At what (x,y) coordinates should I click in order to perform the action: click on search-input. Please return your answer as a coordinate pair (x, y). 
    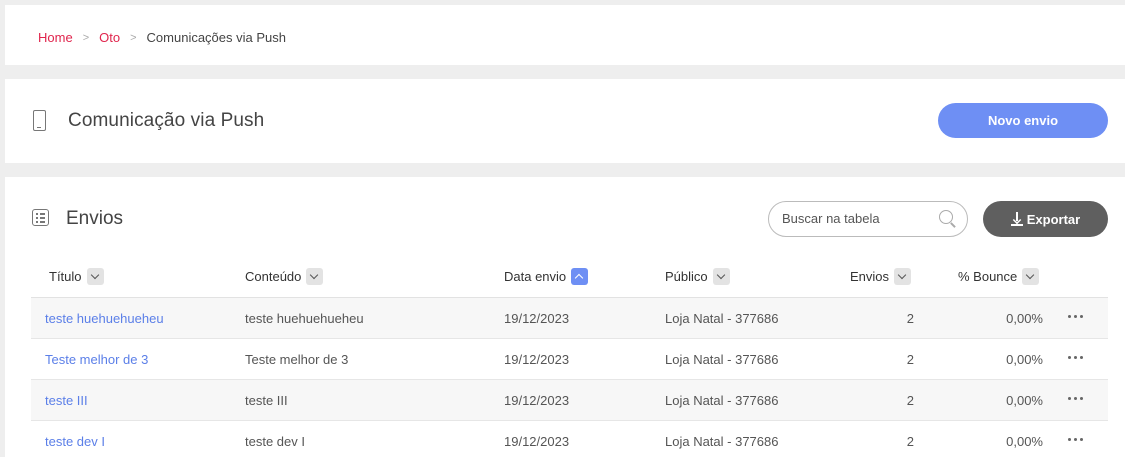
    Looking at the image, I should click on (857, 218).